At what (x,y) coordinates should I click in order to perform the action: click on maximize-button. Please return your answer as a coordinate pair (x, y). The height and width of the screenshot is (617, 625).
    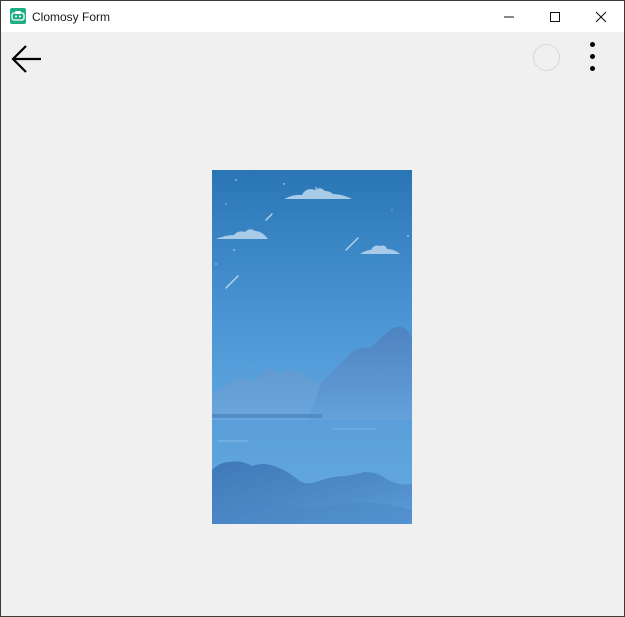
    Looking at the image, I should click on (555, 16).